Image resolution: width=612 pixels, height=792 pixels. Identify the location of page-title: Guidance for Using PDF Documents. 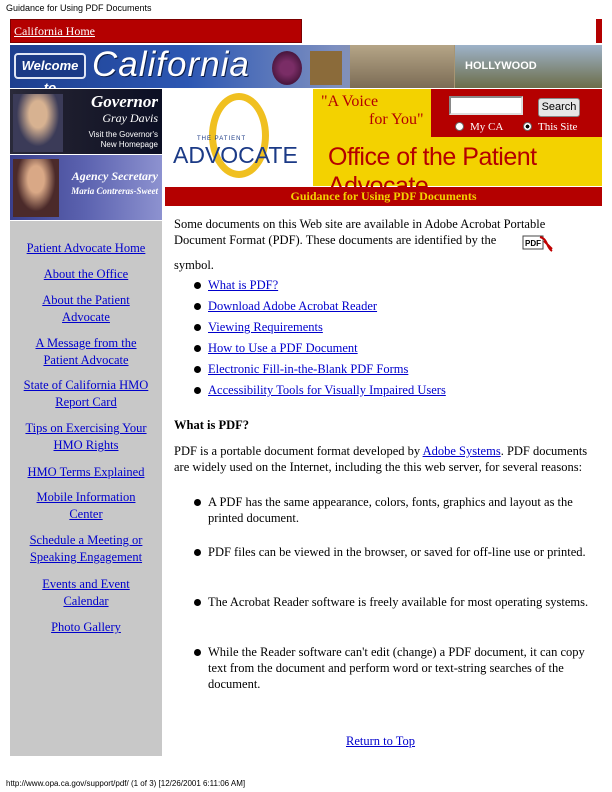
(383, 196).